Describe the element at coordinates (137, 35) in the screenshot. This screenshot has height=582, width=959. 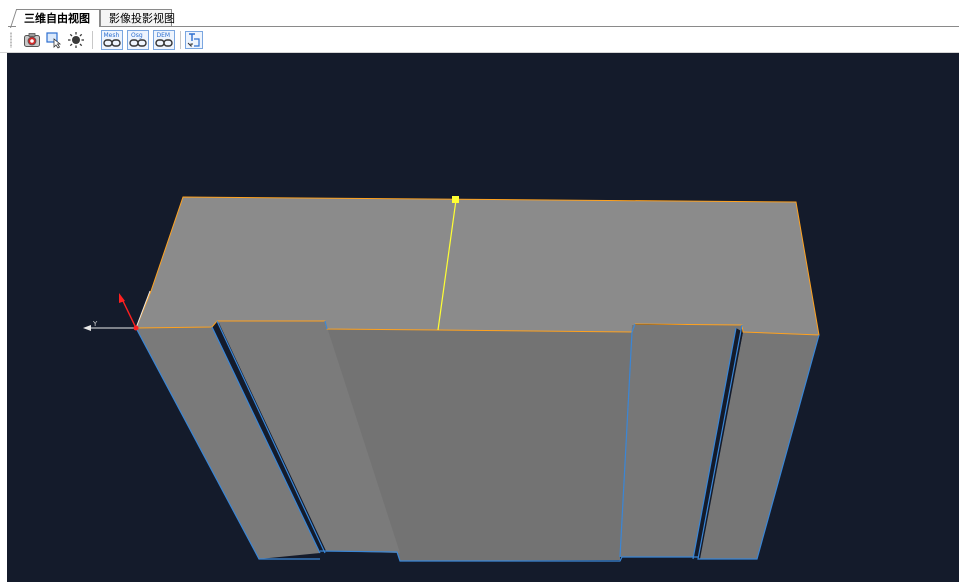
I see `osg-label: Osg` at that location.